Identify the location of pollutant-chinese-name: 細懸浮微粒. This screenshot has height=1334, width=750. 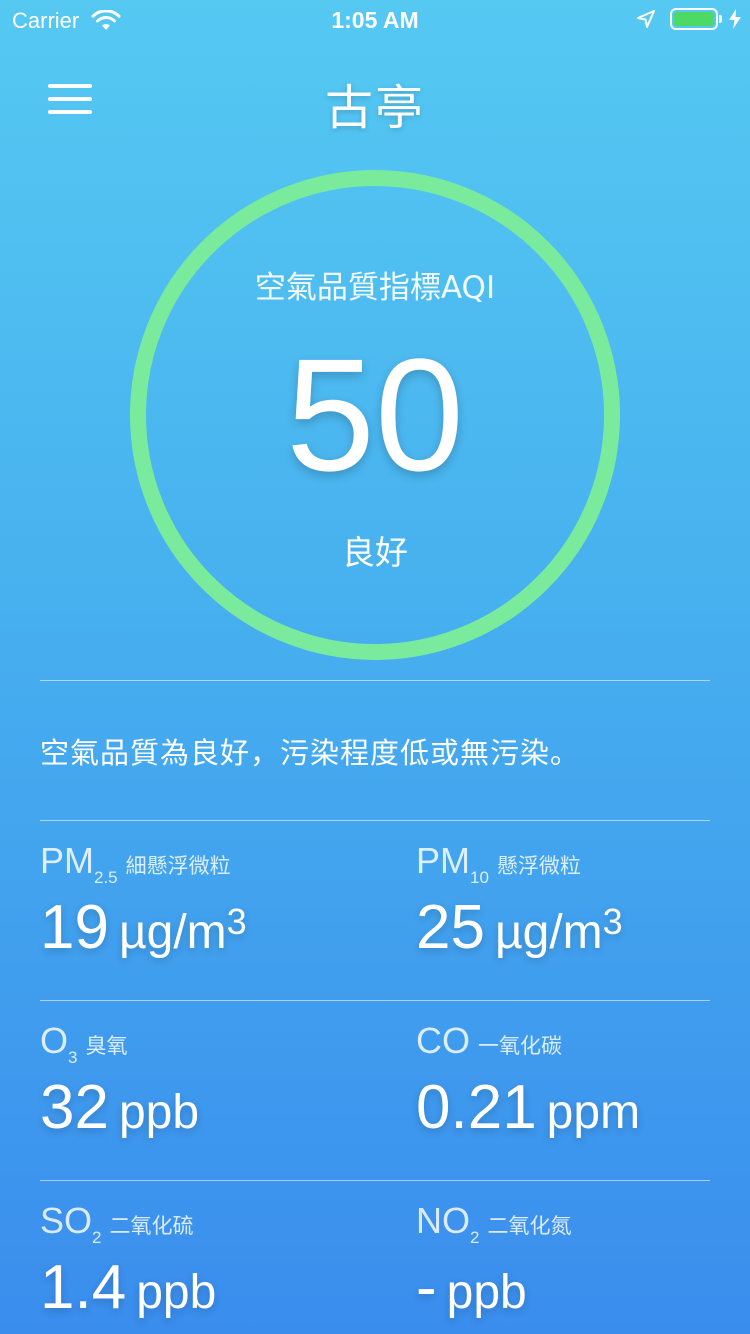
(178, 866).